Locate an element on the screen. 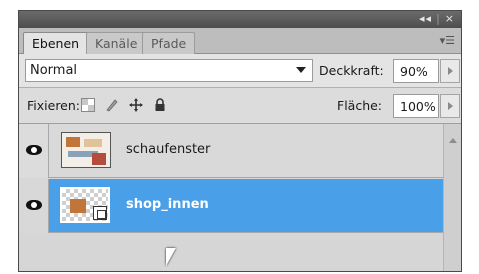 This screenshot has width=479, height=274. panel-menu-icon: ▾☰ is located at coordinates (447, 40).